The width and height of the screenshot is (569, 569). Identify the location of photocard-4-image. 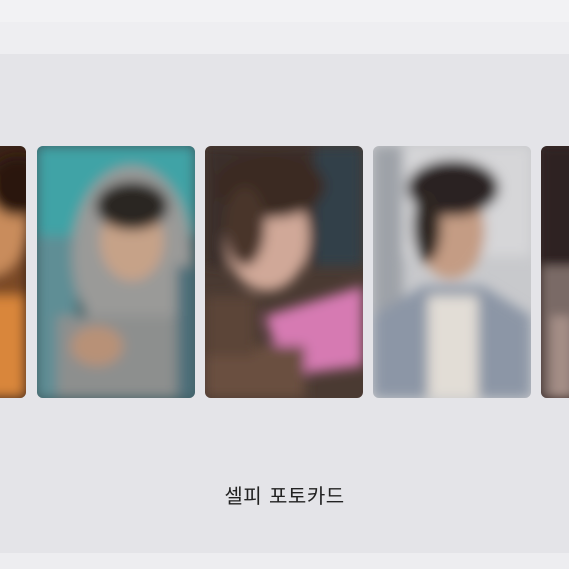
(452, 272).